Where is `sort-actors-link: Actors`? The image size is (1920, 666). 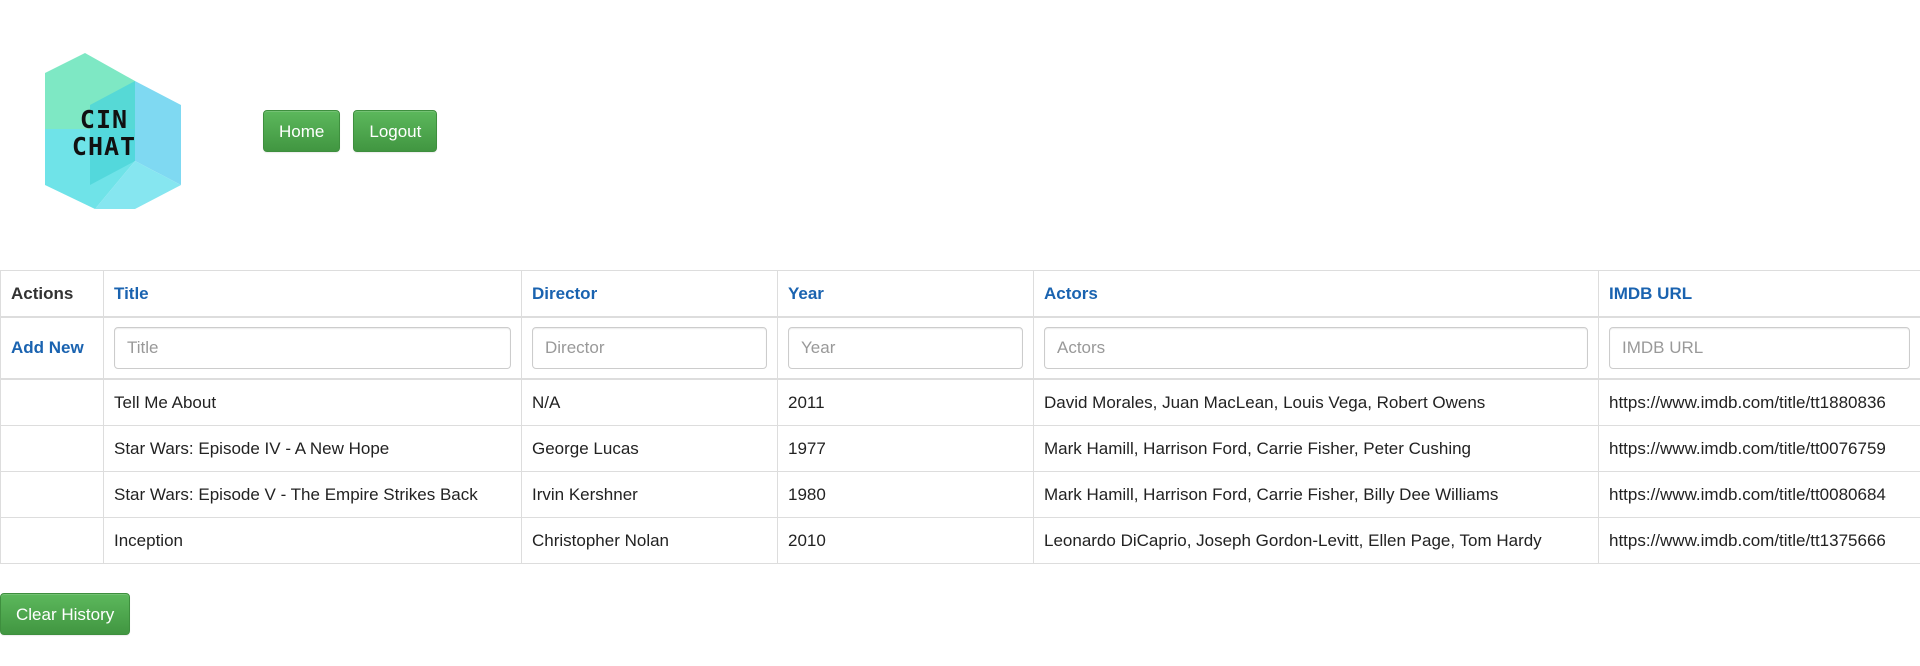 sort-actors-link: Actors is located at coordinates (1071, 293).